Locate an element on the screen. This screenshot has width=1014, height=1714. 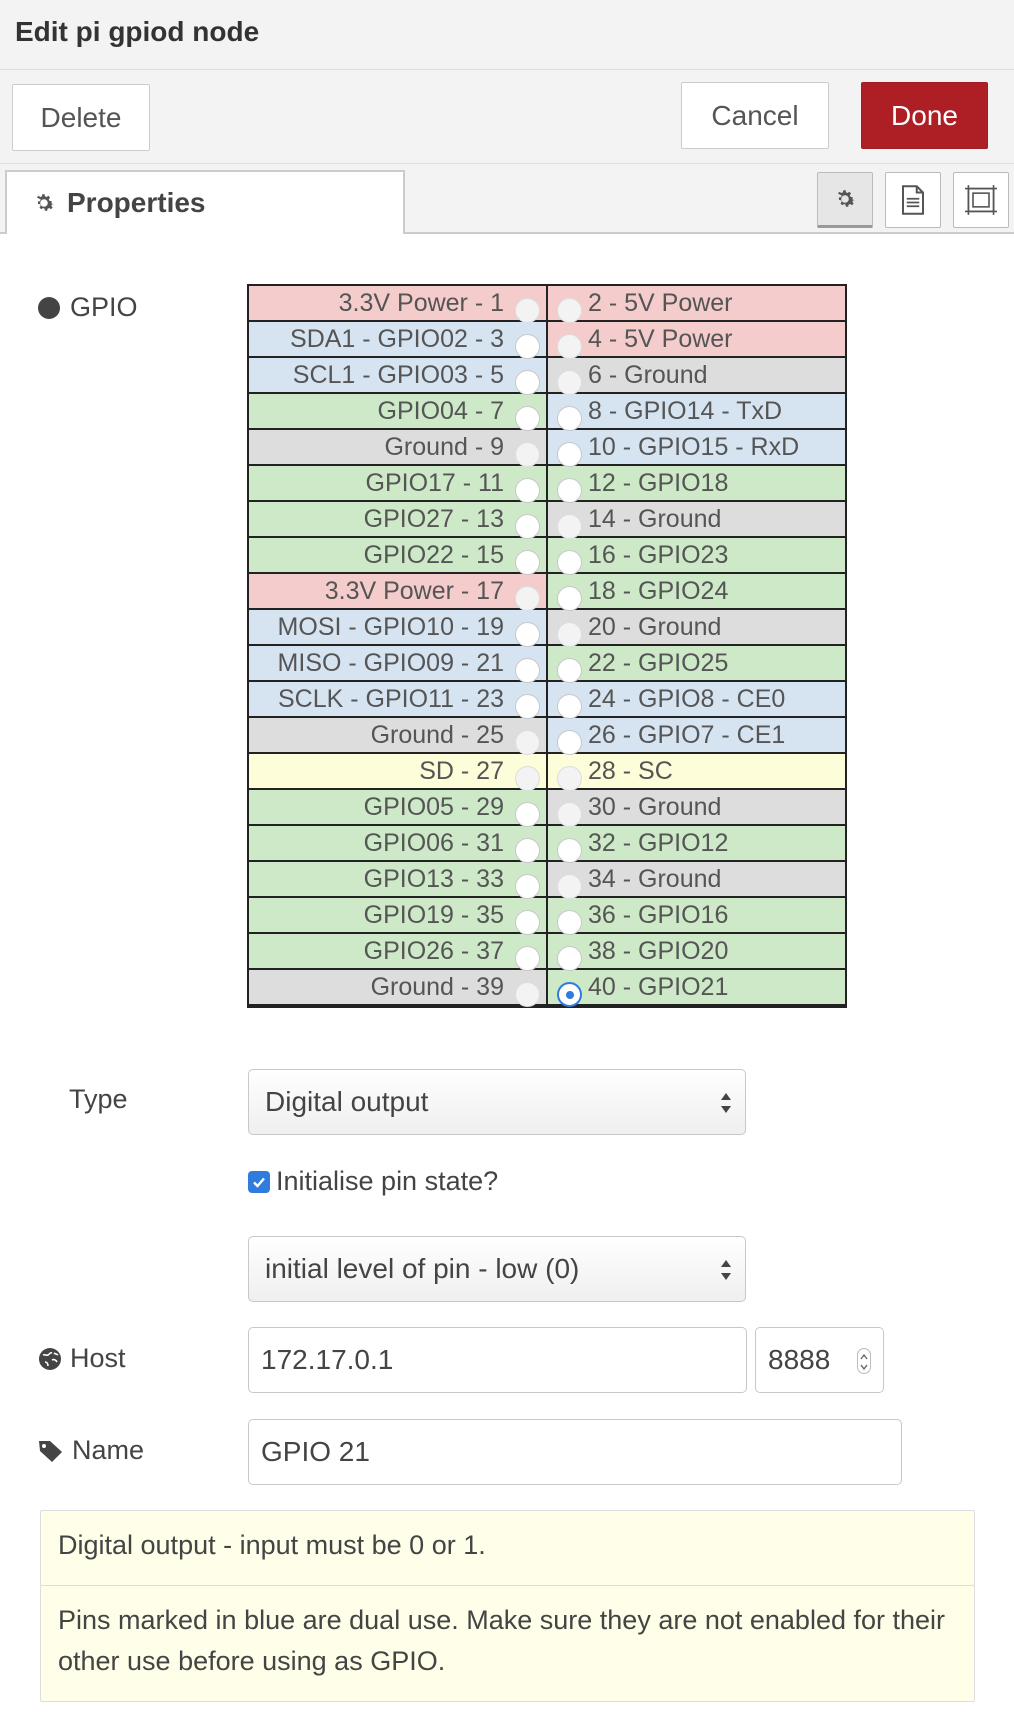
help-box-type: Digital output - input must be 0 or 1. is located at coordinates (507, 1548).